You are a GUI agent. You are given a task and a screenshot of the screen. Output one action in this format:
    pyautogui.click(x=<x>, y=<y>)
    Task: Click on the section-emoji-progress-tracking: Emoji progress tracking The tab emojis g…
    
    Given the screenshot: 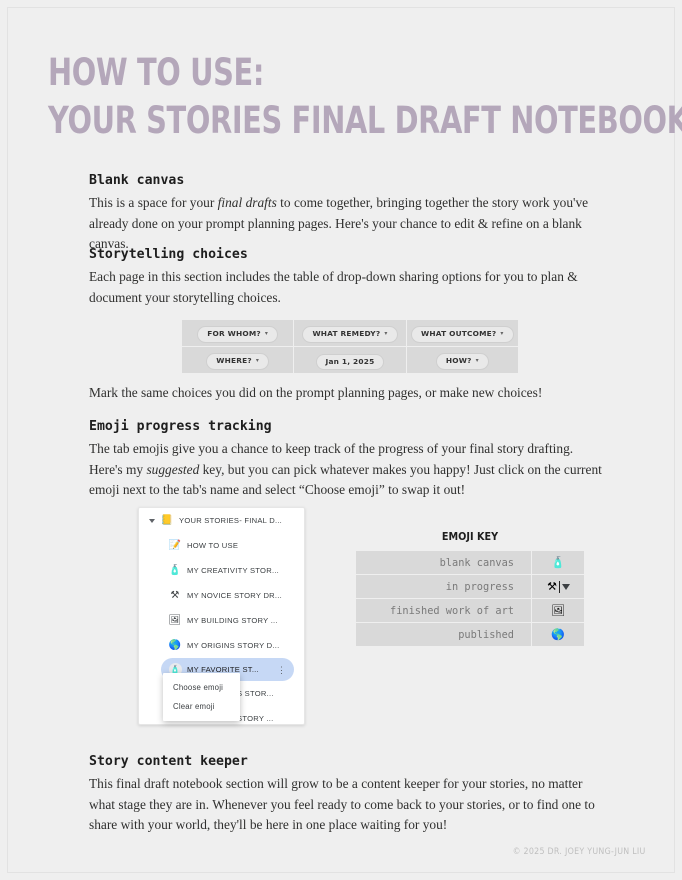 What is the action you would take?
    pyautogui.click(x=348, y=460)
    